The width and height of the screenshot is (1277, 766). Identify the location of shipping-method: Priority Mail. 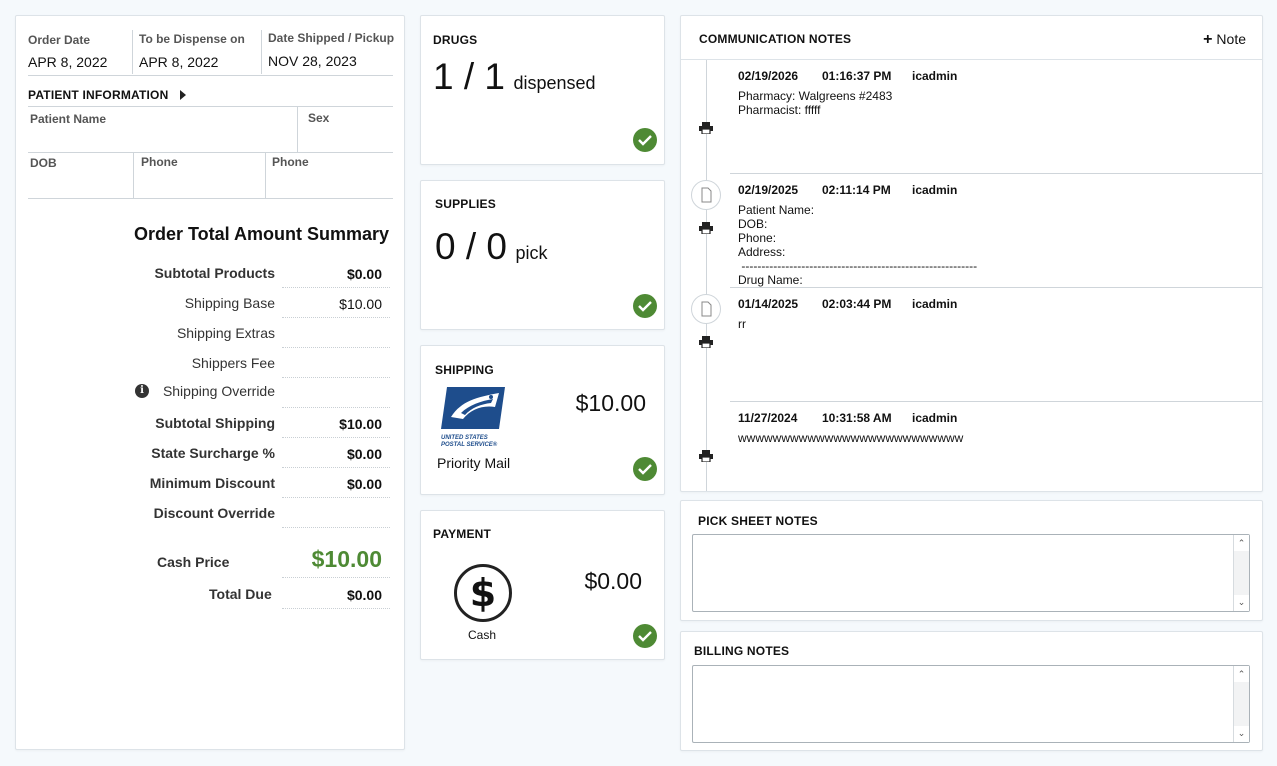
(474, 463).